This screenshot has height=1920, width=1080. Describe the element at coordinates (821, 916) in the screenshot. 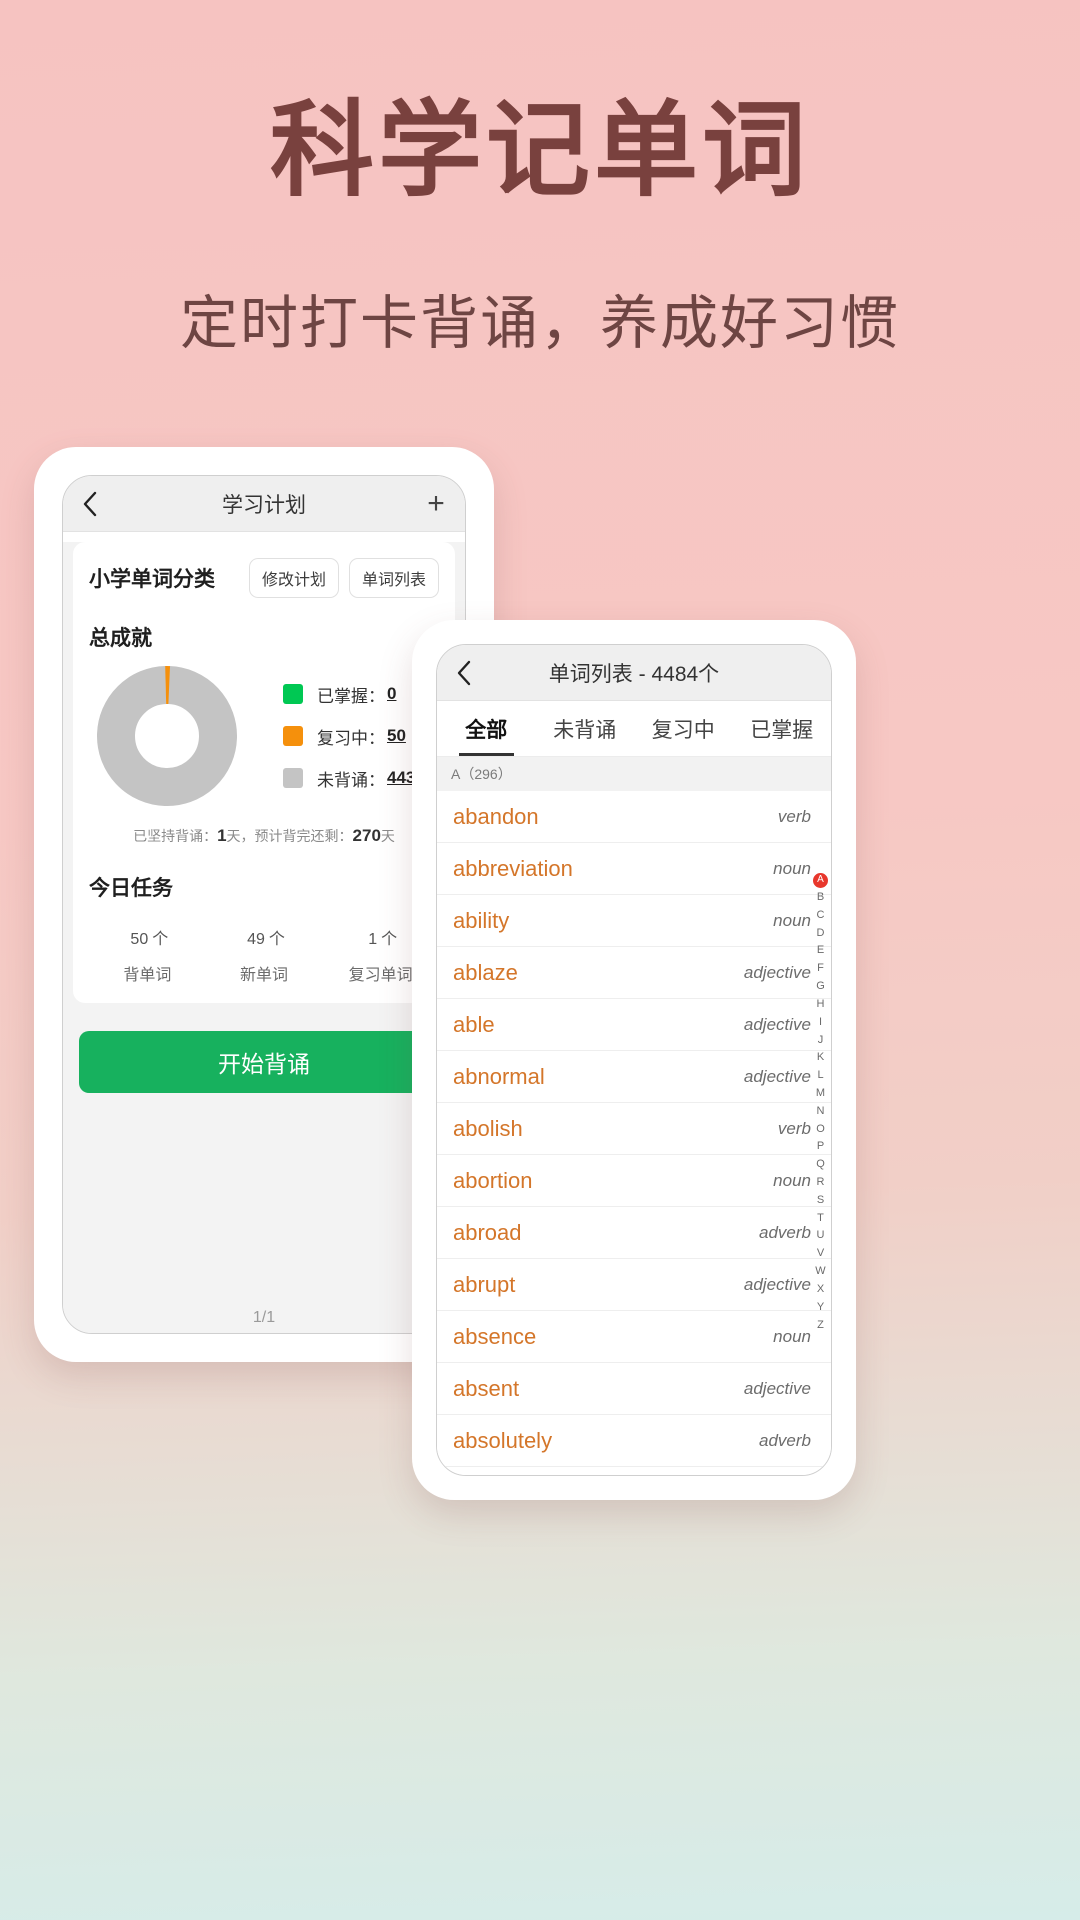

I see `alphabet-index-letter: C` at that location.